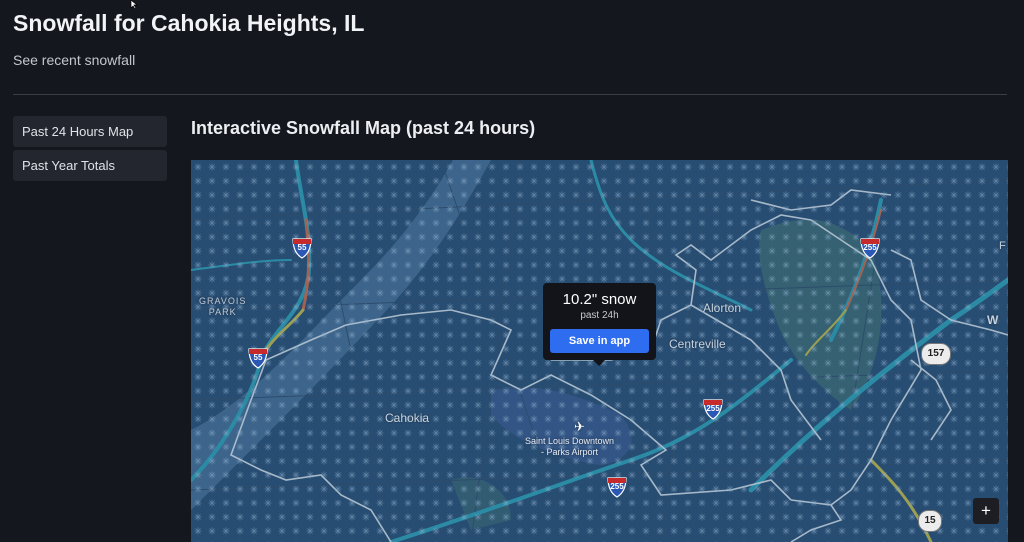  Describe the element at coordinates (189, 23) in the screenshot. I see `page-title: Snowfall for Cahokia Heights, IL` at that location.